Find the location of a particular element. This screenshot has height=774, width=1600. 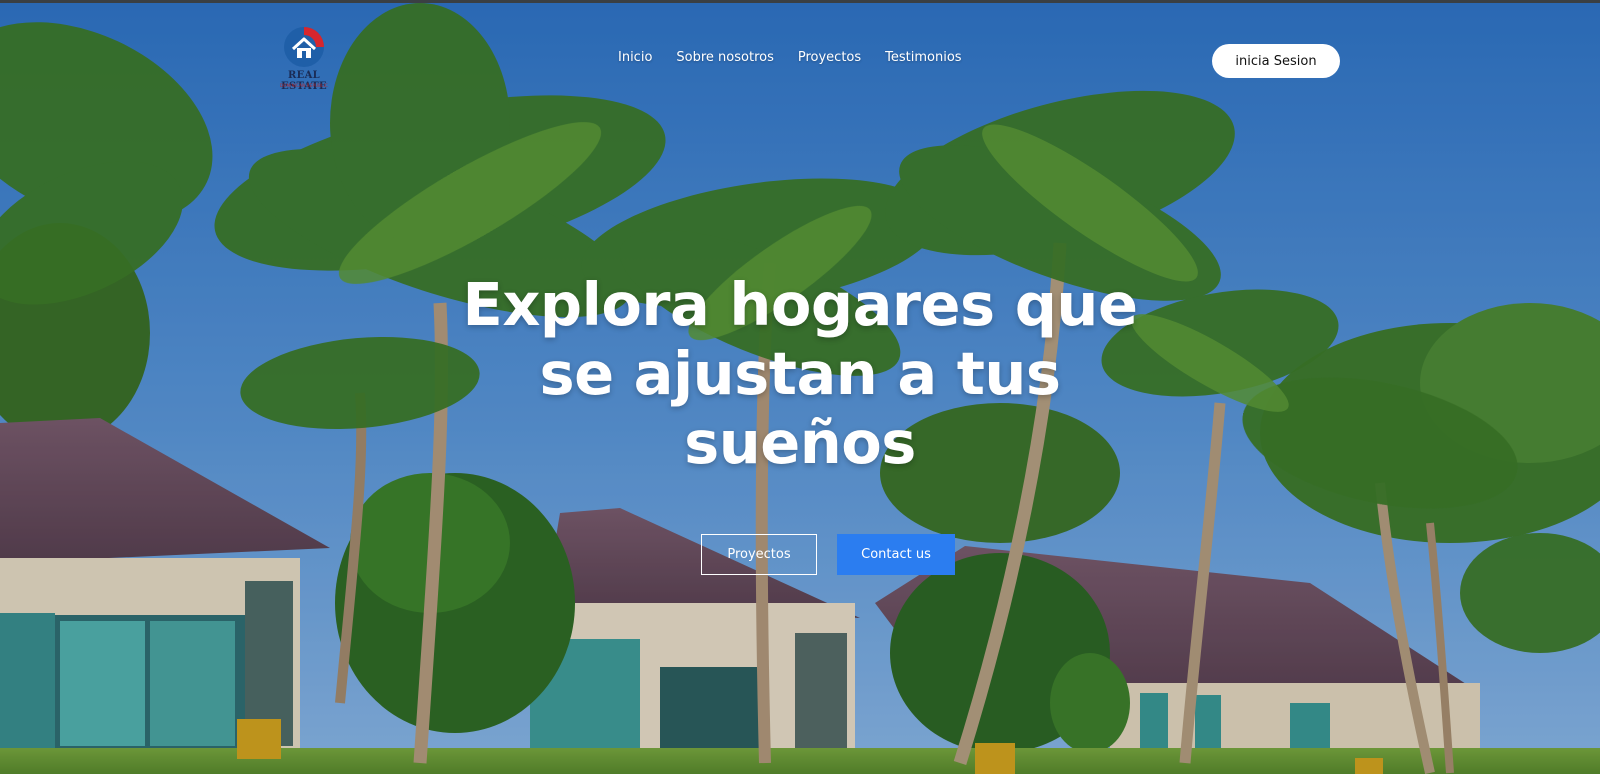

brand-logo: REAL ESTATE DOMINICAN REPUBLIC is located at coordinates (304, 60).